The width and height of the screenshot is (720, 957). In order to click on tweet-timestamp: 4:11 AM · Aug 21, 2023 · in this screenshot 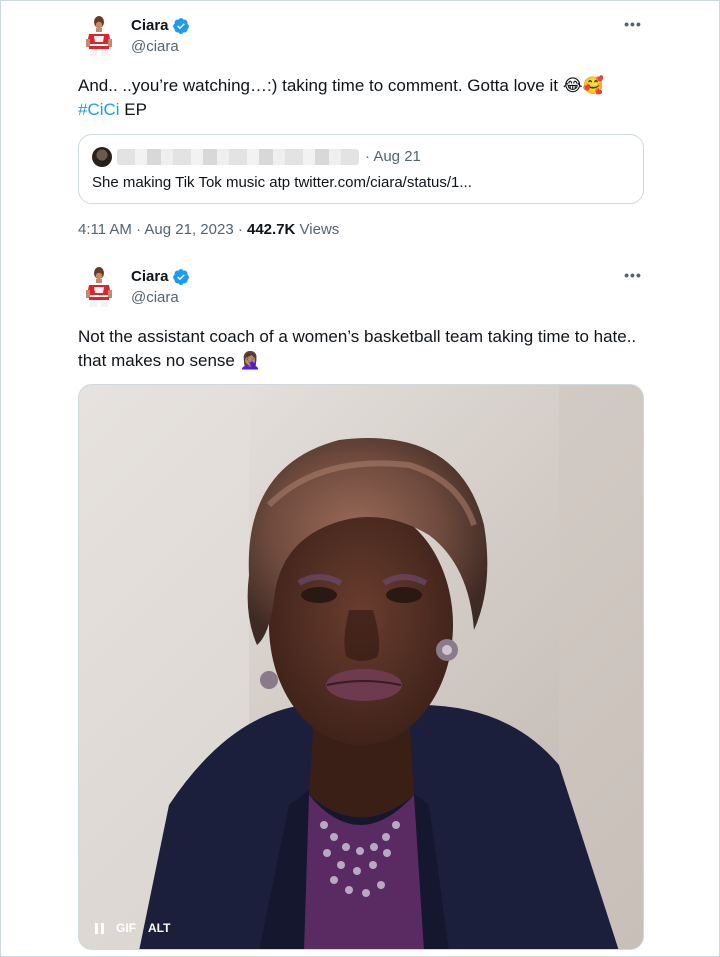, I will do `click(162, 229)`.